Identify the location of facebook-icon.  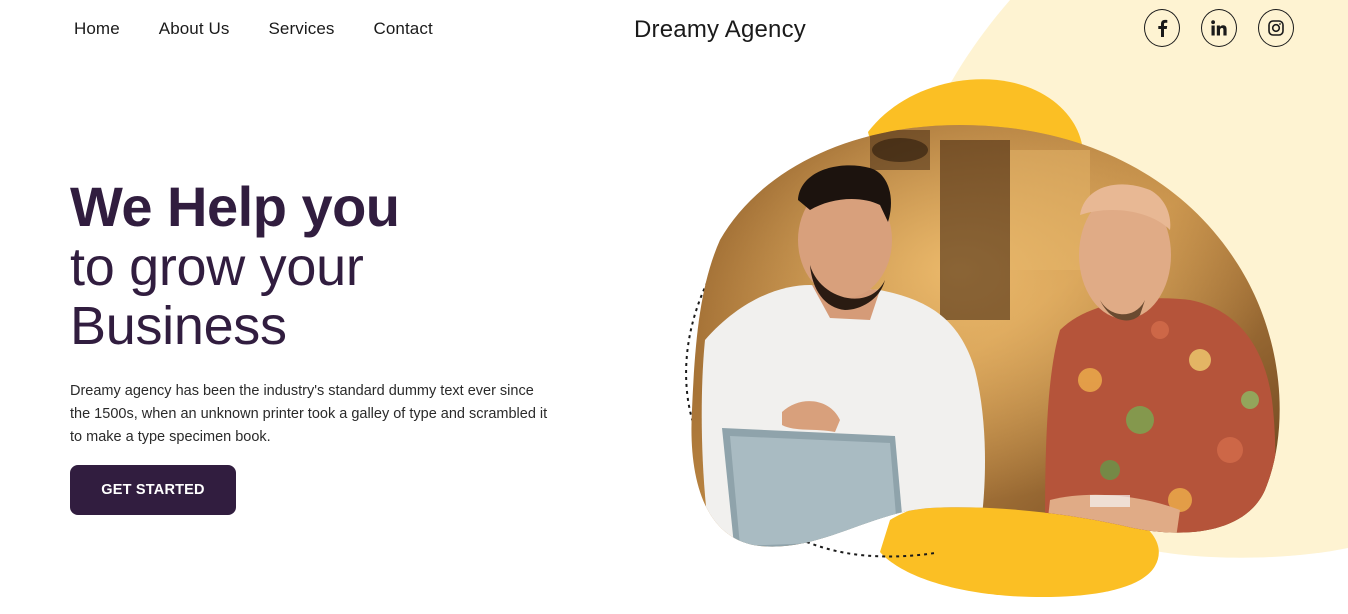
(1162, 28).